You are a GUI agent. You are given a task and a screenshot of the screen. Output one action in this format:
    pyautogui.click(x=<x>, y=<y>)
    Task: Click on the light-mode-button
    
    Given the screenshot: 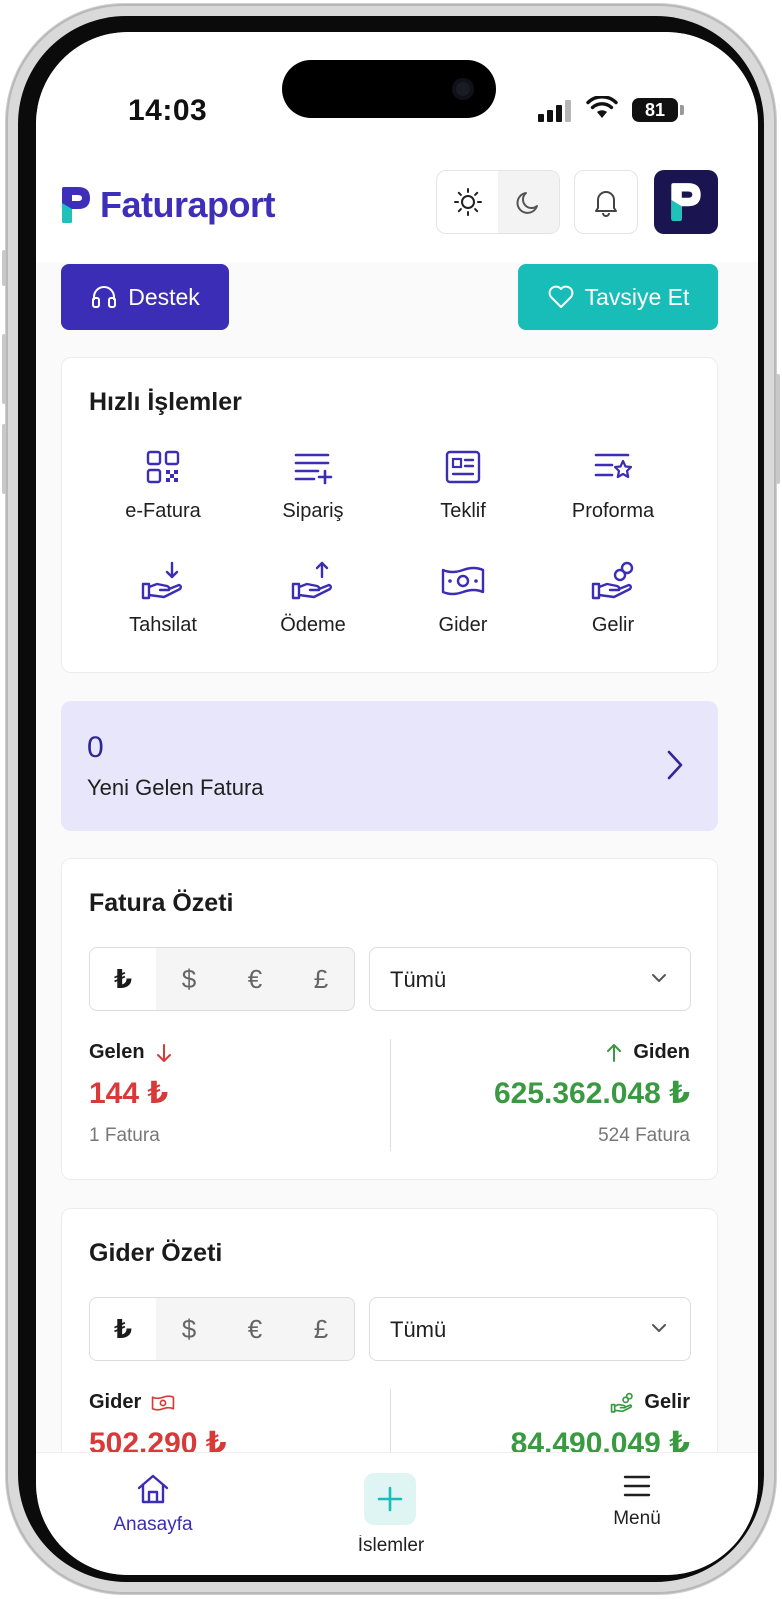 What is the action you would take?
    pyautogui.click(x=467, y=202)
    